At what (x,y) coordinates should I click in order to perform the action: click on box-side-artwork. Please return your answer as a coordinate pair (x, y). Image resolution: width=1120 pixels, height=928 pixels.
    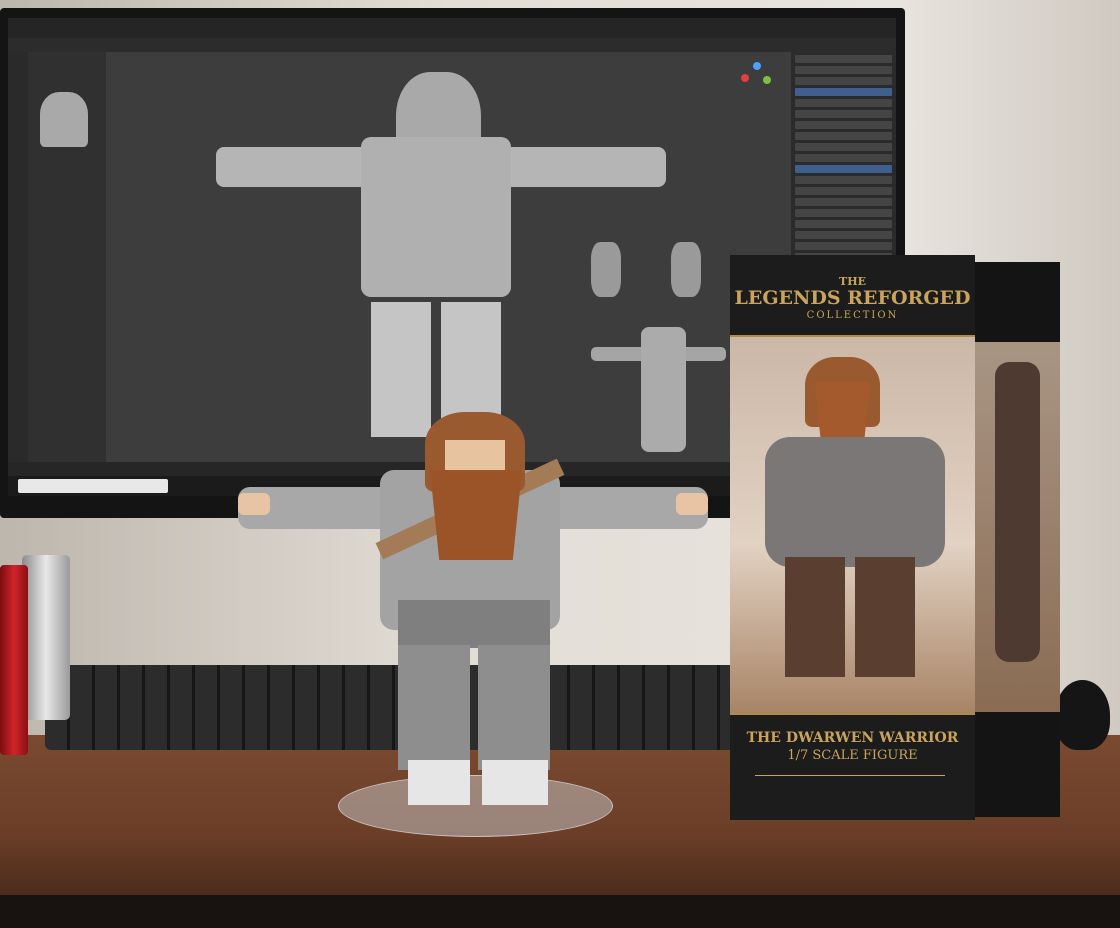
    Looking at the image, I should click on (1017, 527).